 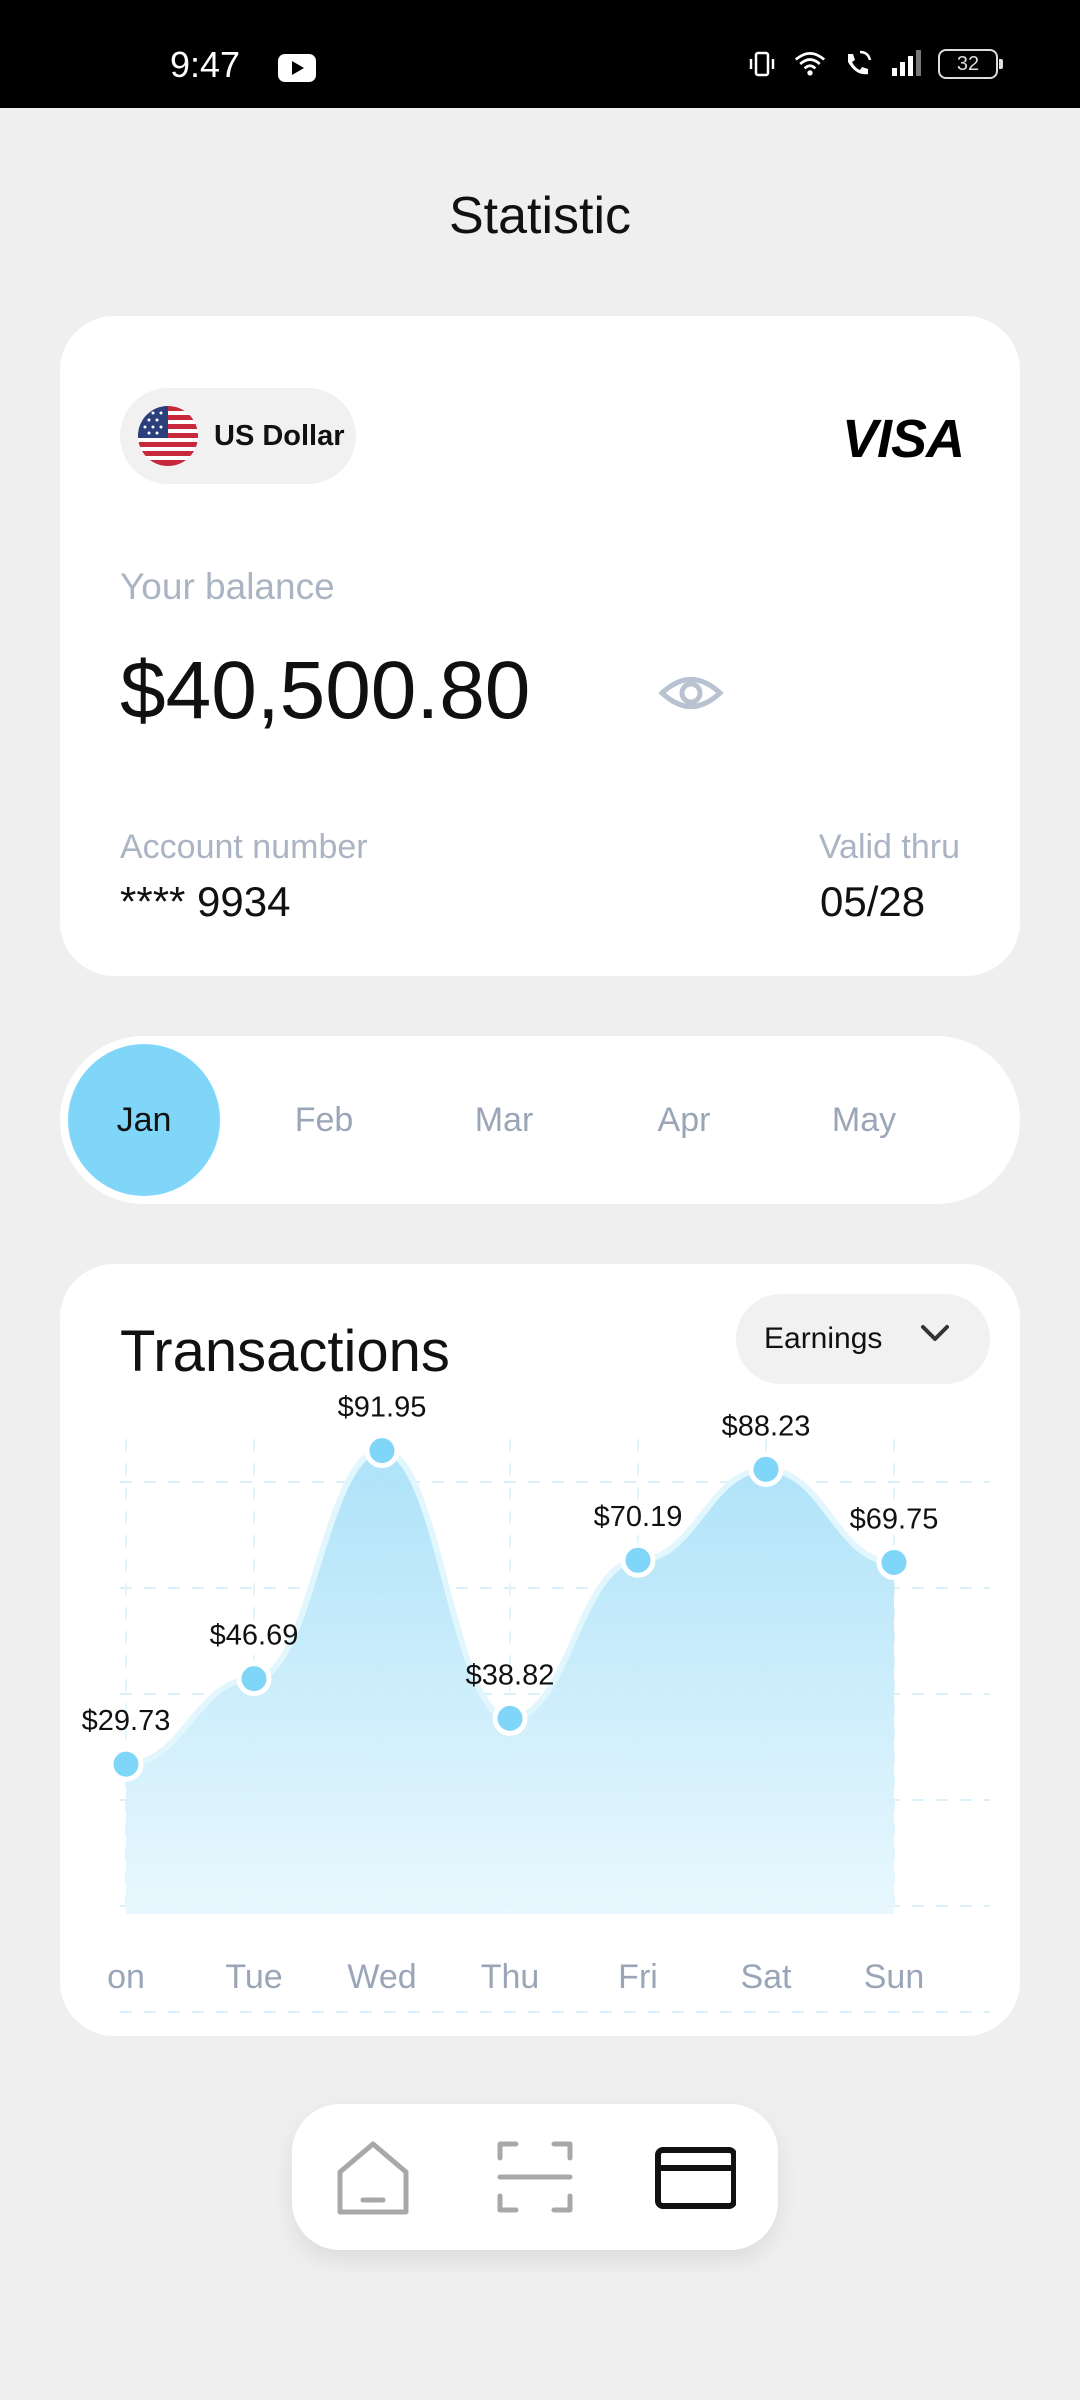 What do you see at coordinates (126, 1977) in the screenshot?
I see `chart-x-tick: on` at bounding box center [126, 1977].